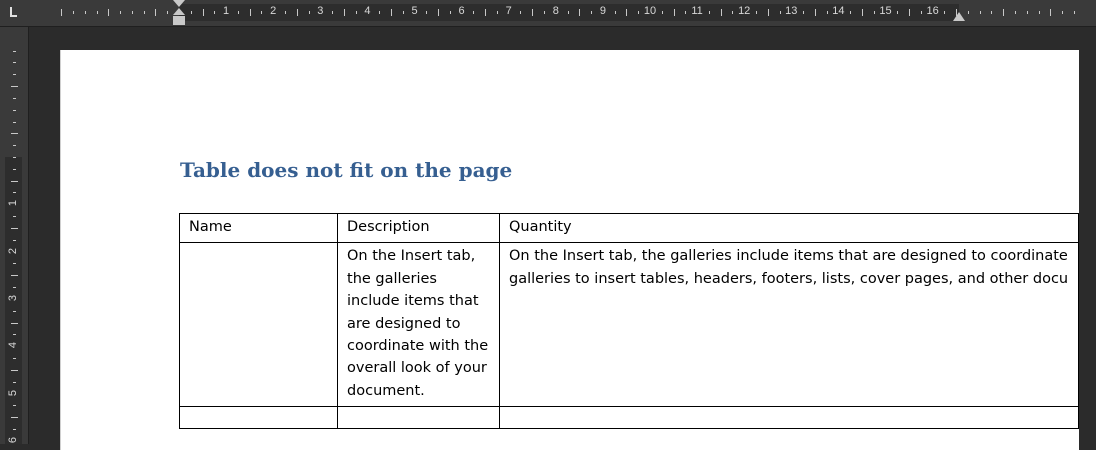 The image size is (1096, 450). Describe the element at coordinates (697, 11) in the screenshot. I see `ruler-number: 11` at that location.